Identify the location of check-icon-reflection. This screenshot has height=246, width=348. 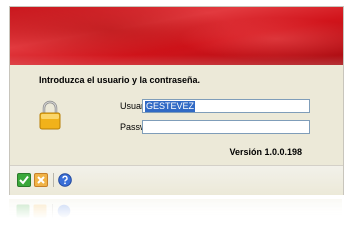
(23, 211).